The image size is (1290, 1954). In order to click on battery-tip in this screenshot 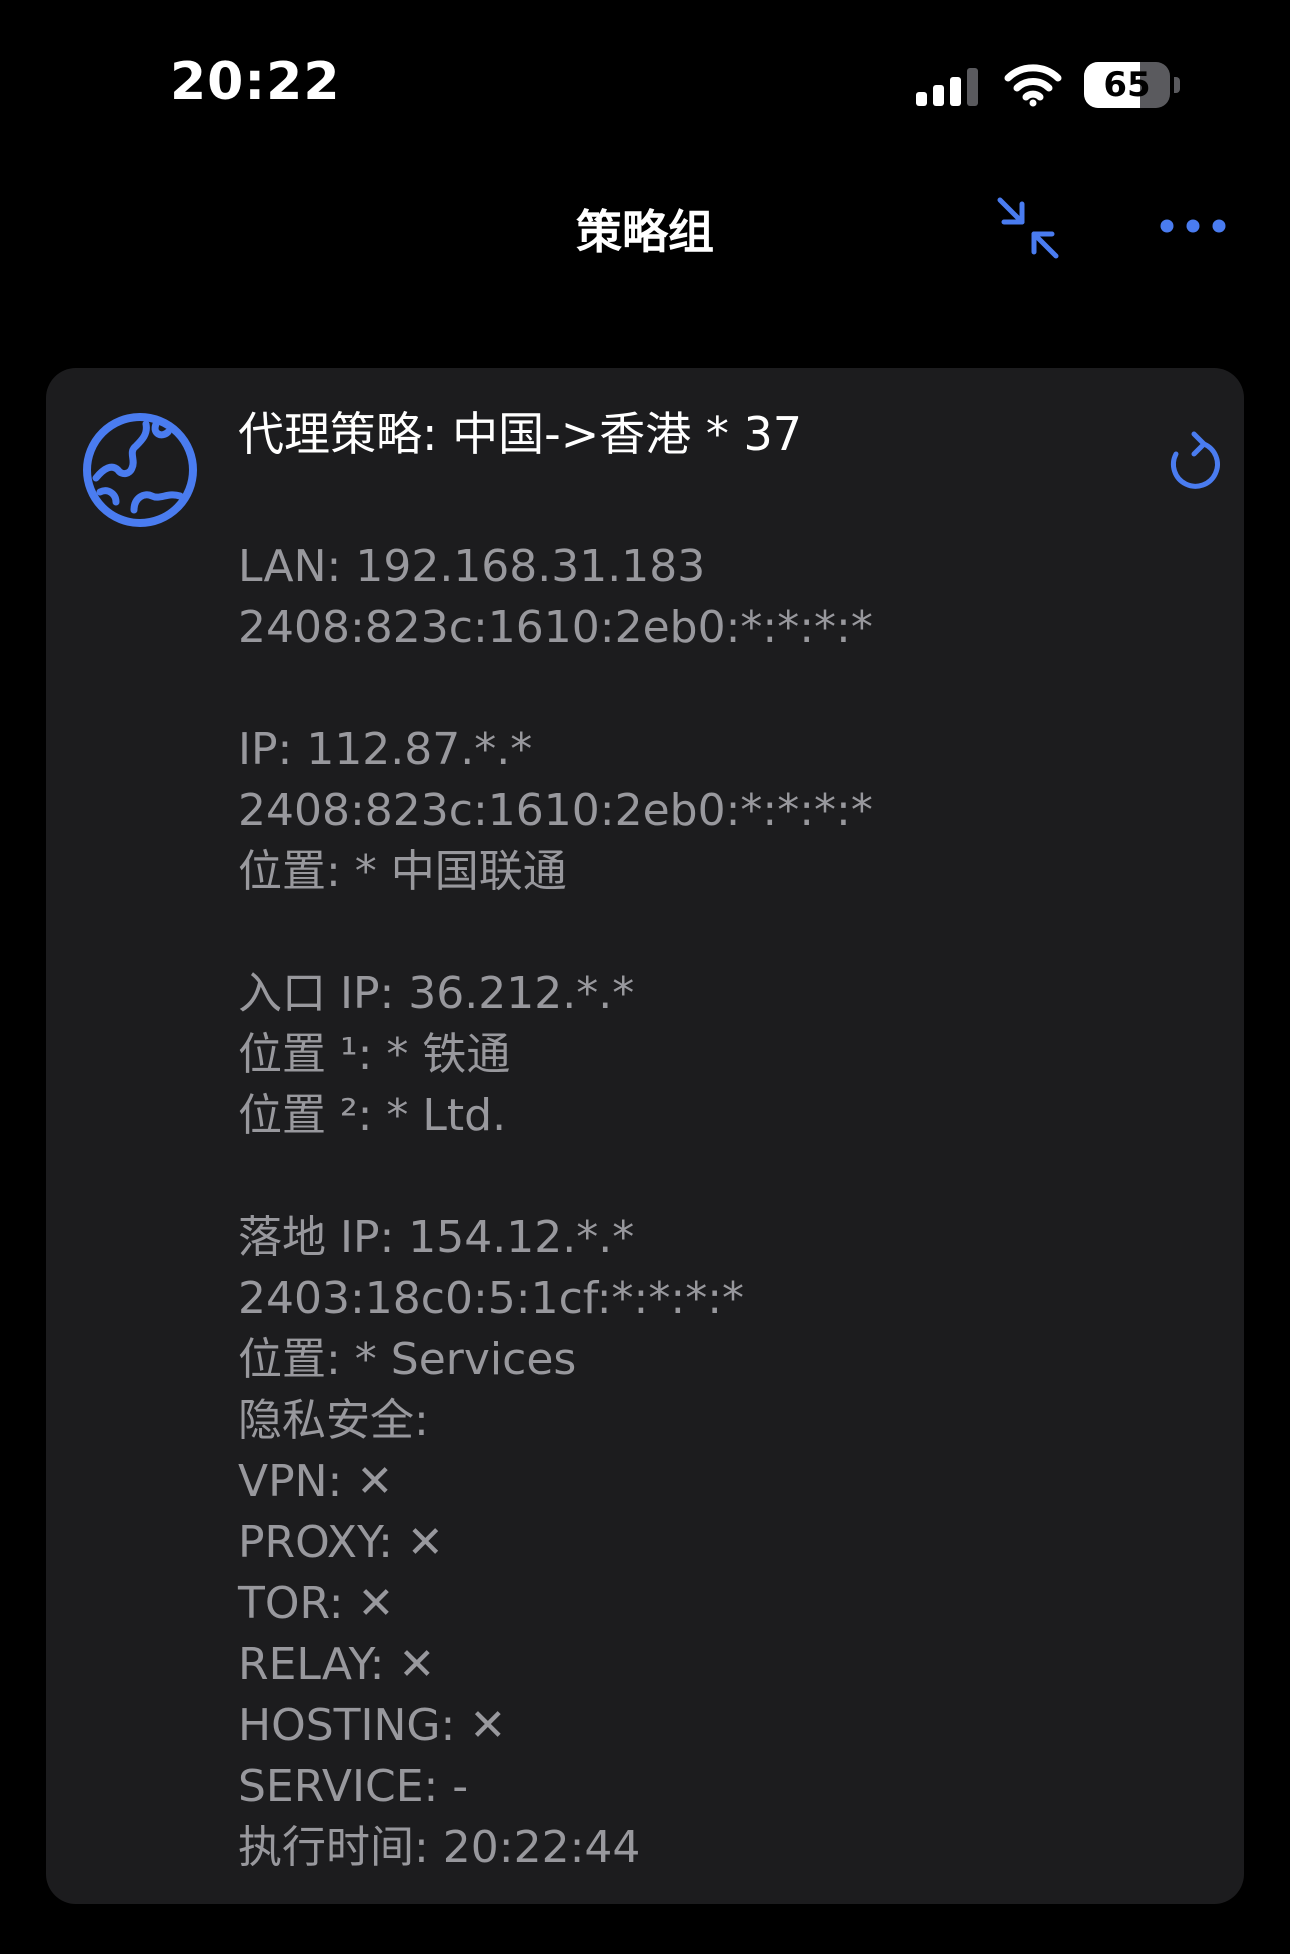, I will do `click(1177, 85)`.